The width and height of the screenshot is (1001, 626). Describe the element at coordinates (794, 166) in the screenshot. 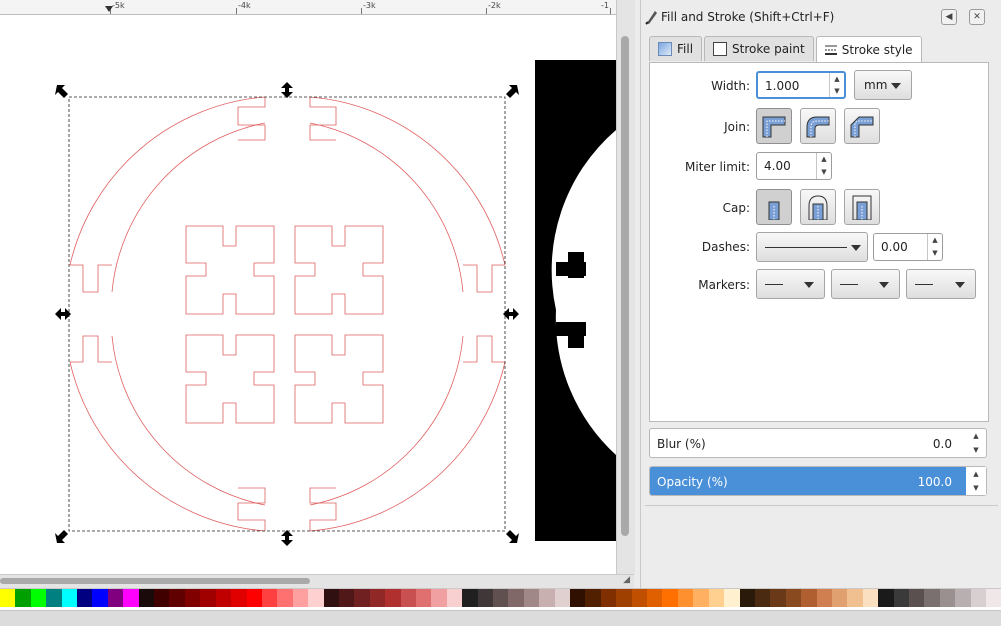

I see `miter-limit-spinbox: 4.00 ▲ ▼` at that location.